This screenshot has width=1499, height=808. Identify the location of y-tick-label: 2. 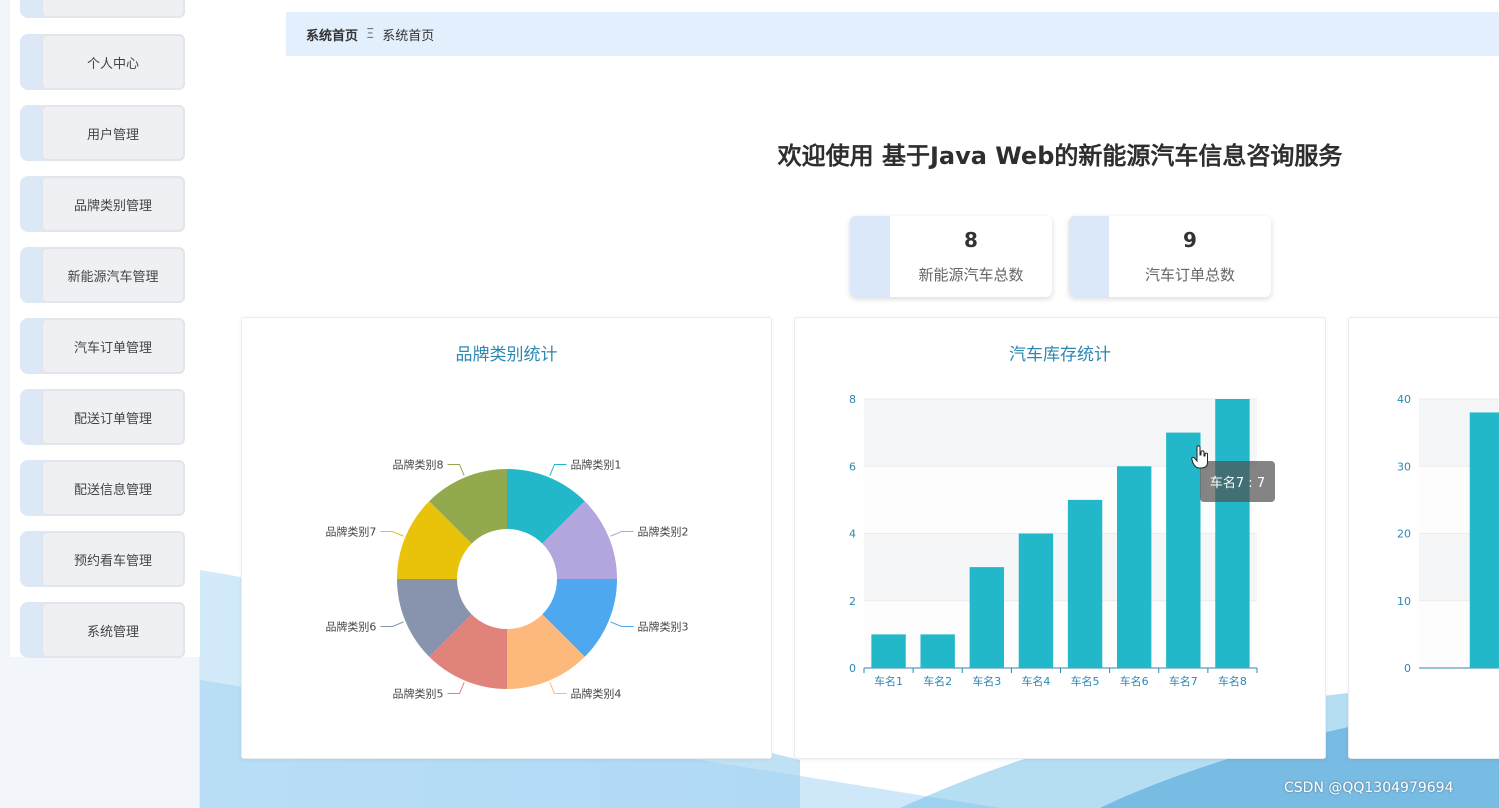
(852, 601).